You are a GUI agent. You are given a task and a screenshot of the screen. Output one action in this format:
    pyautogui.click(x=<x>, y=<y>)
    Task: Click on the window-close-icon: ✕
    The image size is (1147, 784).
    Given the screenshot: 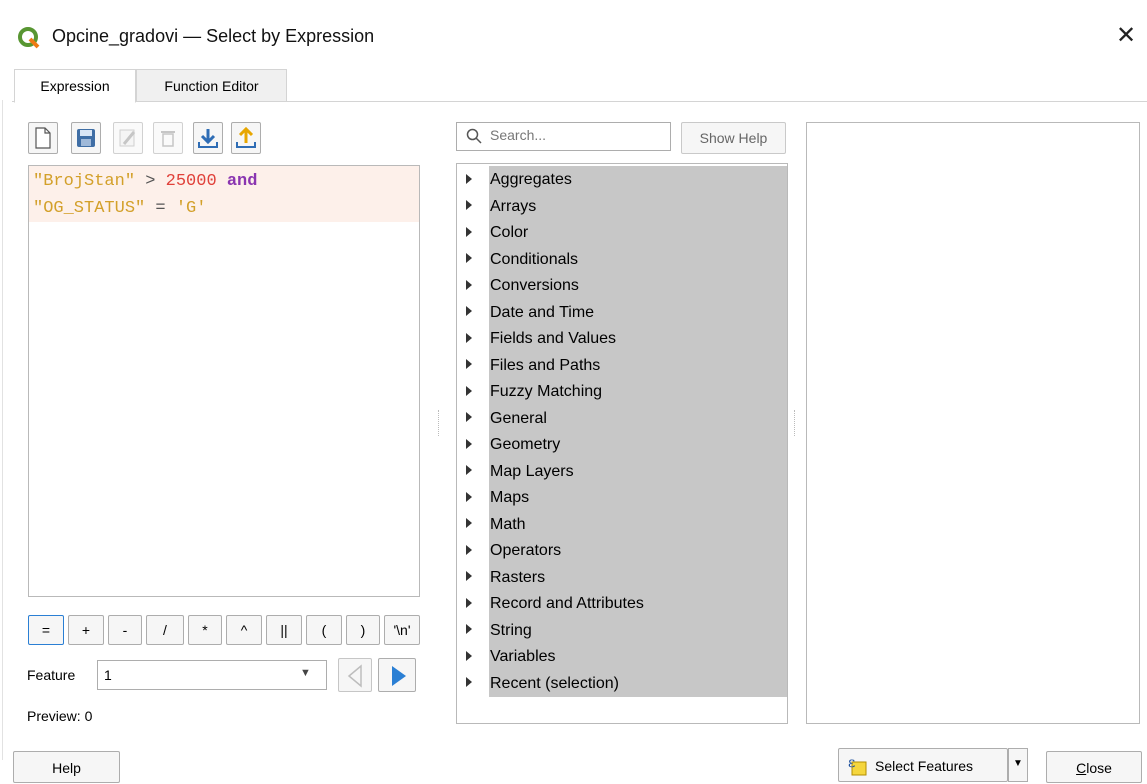 What is the action you would take?
    pyautogui.click(x=1126, y=36)
    